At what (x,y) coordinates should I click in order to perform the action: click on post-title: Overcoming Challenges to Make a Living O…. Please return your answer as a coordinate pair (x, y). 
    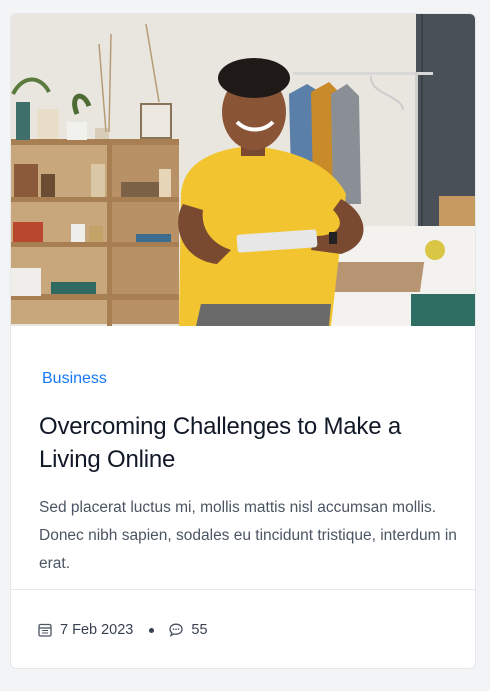
    Looking at the image, I should click on (249, 443).